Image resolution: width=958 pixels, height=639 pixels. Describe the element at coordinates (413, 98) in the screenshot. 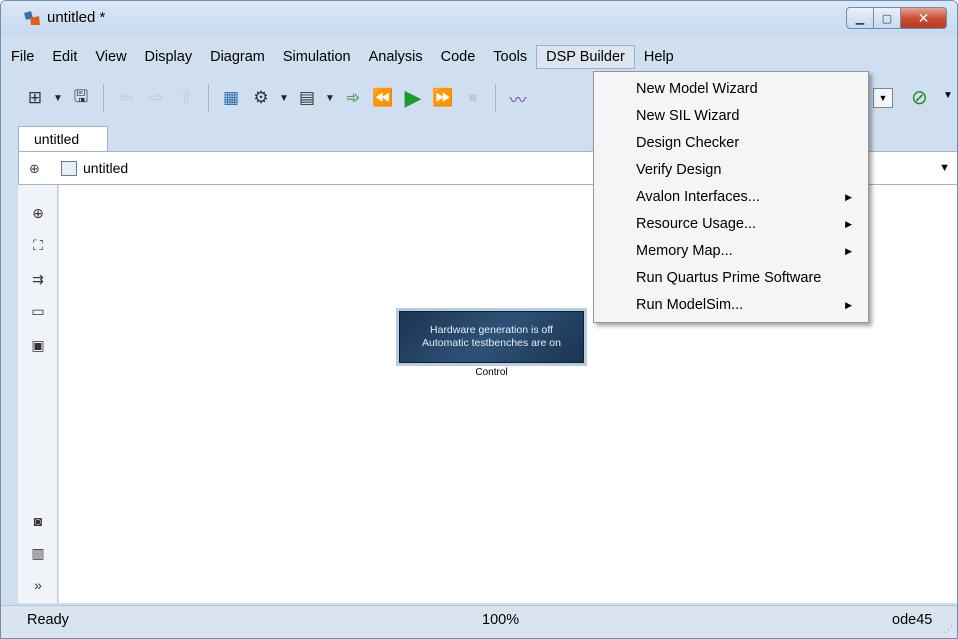

I see `run-icon: ▶` at that location.